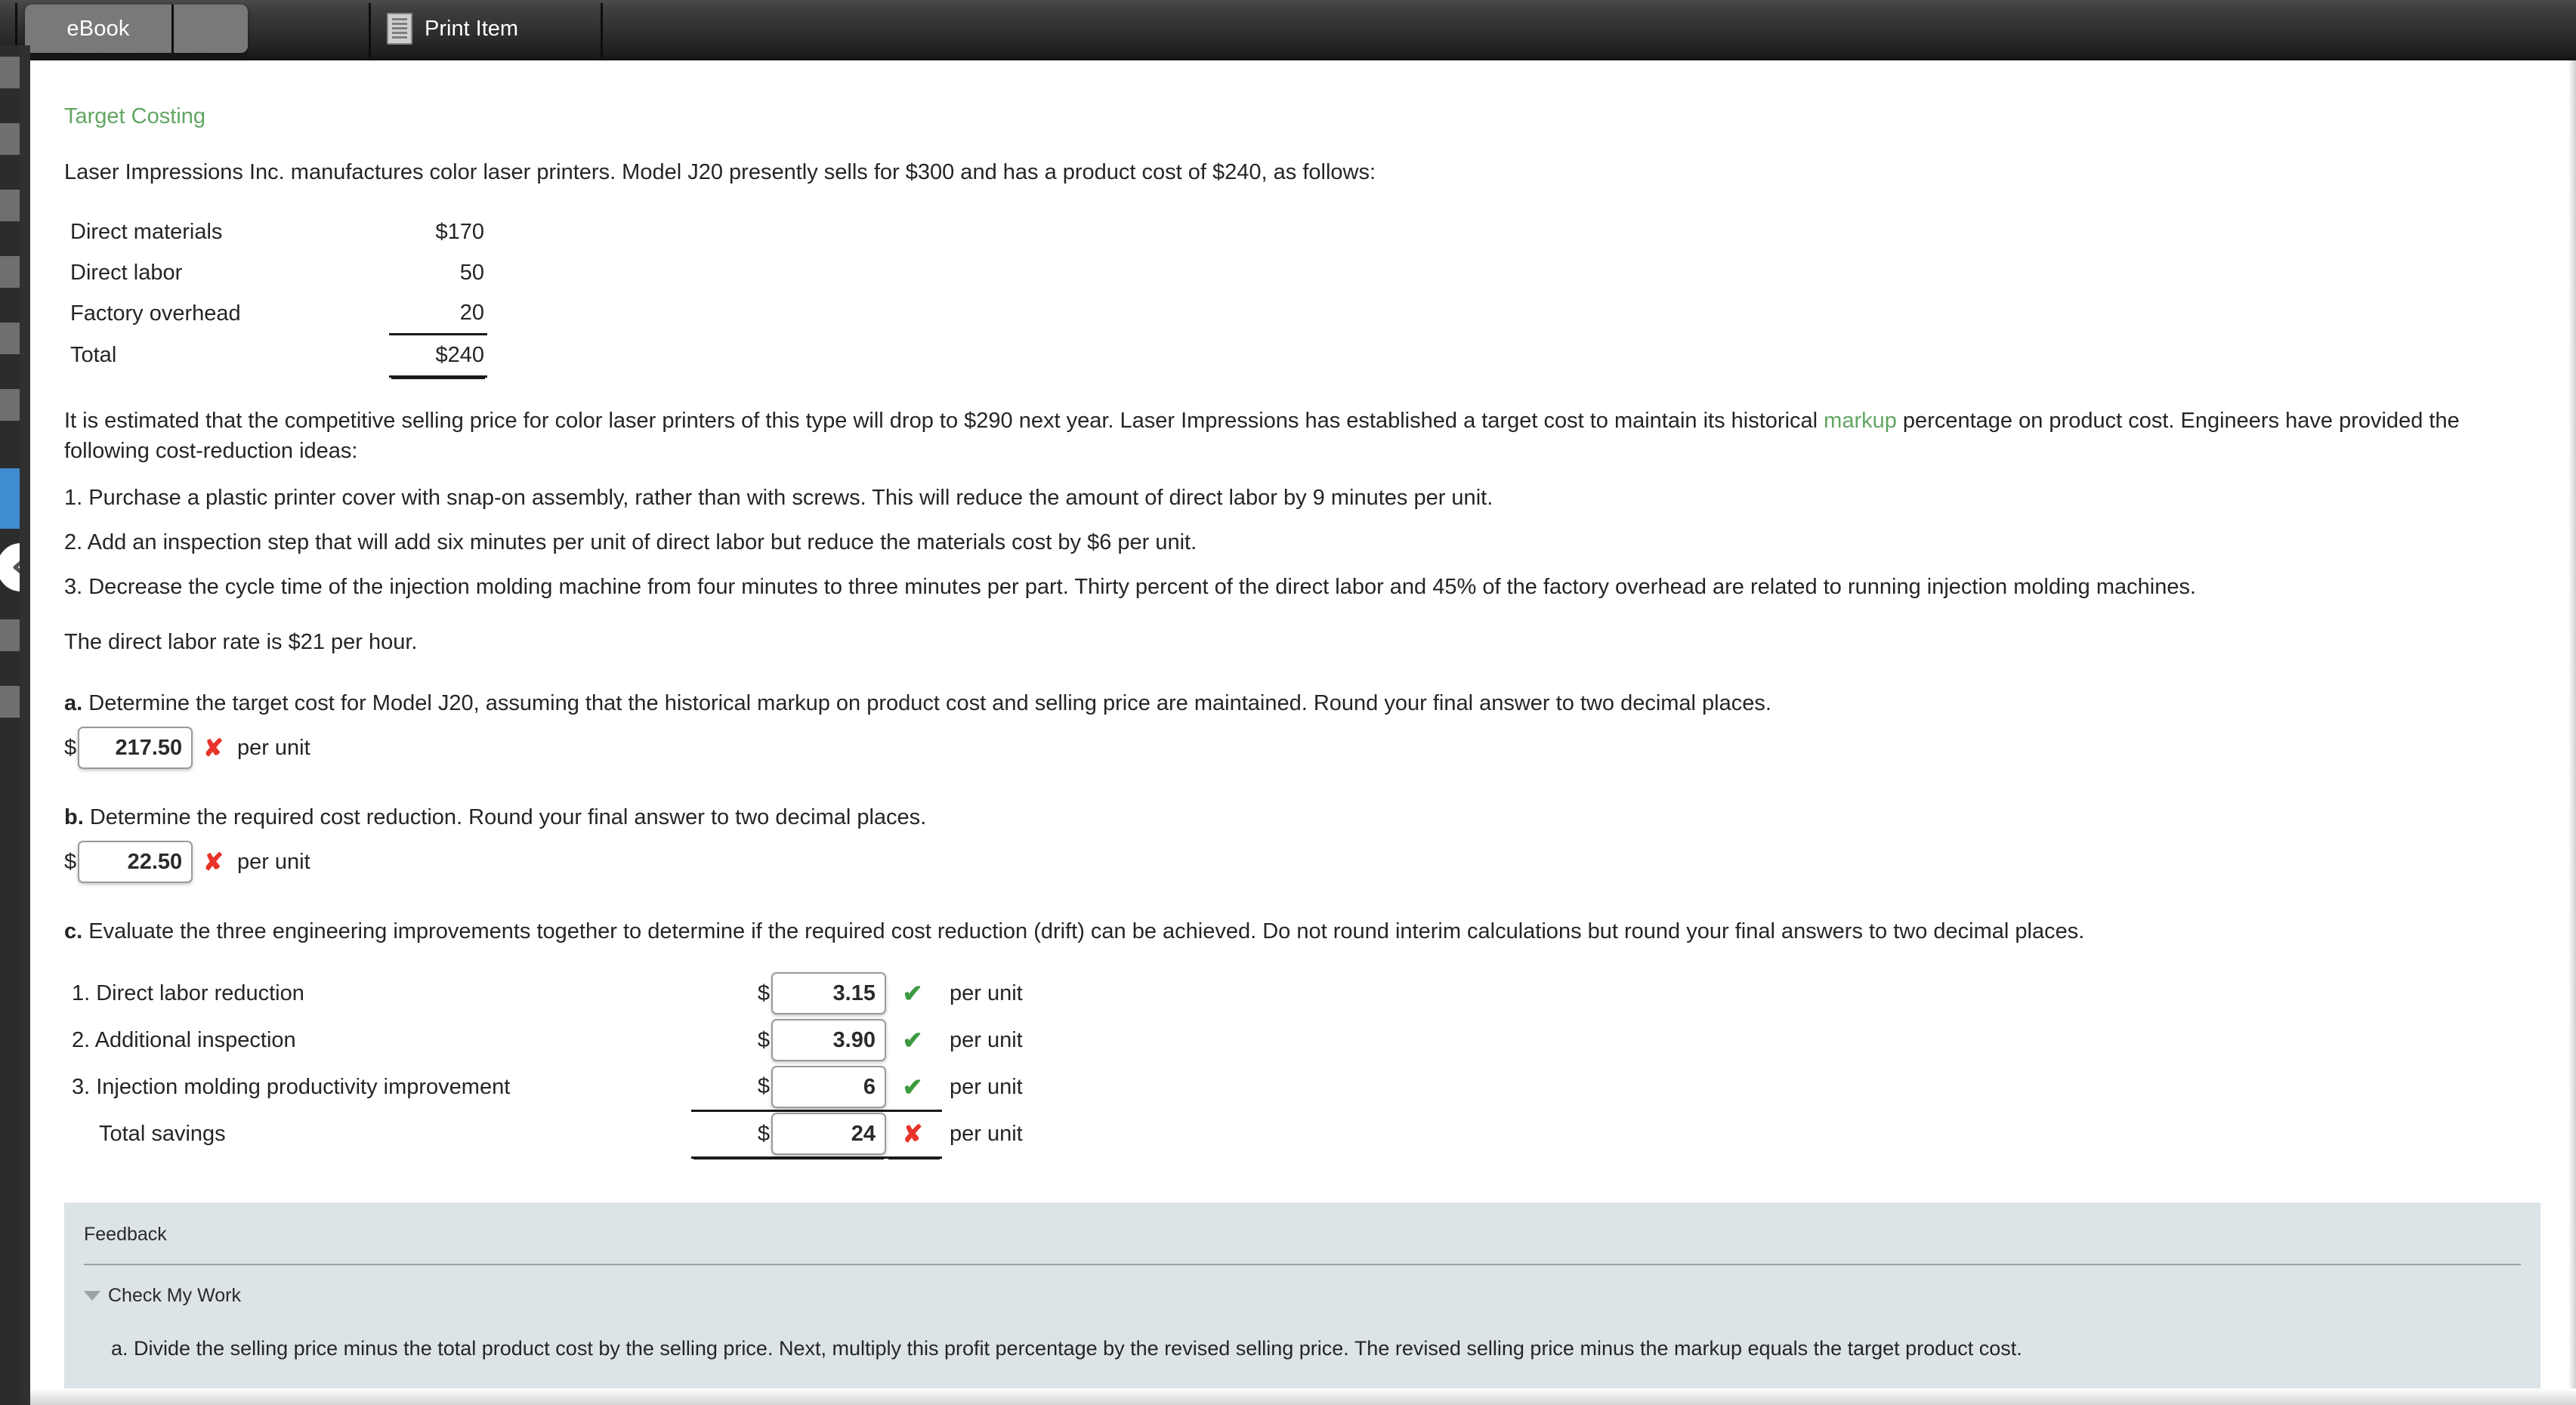 The width and height of the screenshot is (2576, 1405). I want to click on ebook-tab-split, so click(172, 29).